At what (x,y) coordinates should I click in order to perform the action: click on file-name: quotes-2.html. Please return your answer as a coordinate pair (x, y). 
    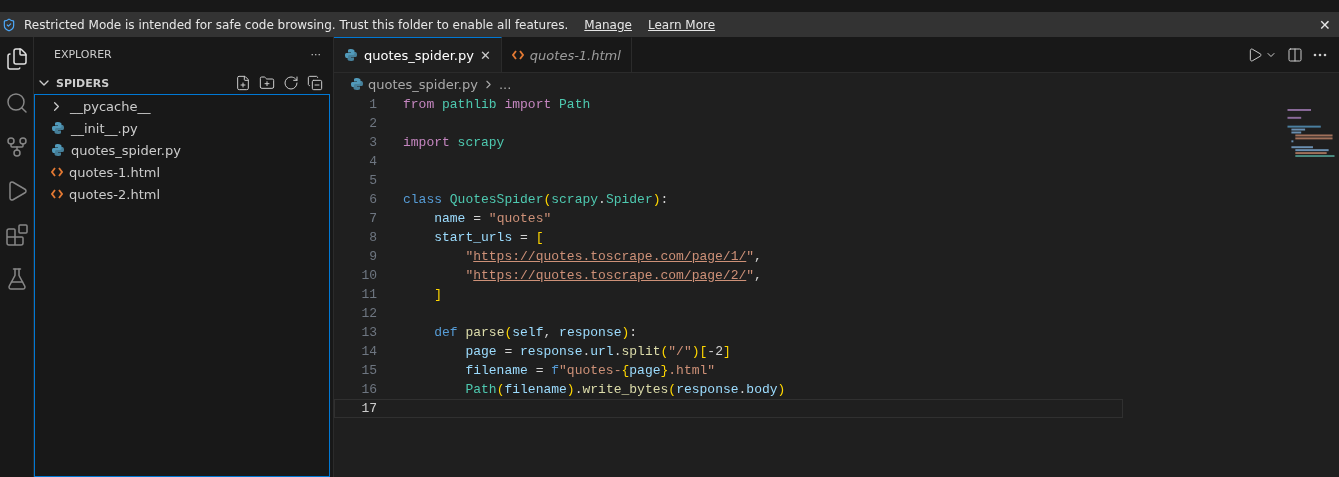
    Looking at the image, I should click on (115, 194).